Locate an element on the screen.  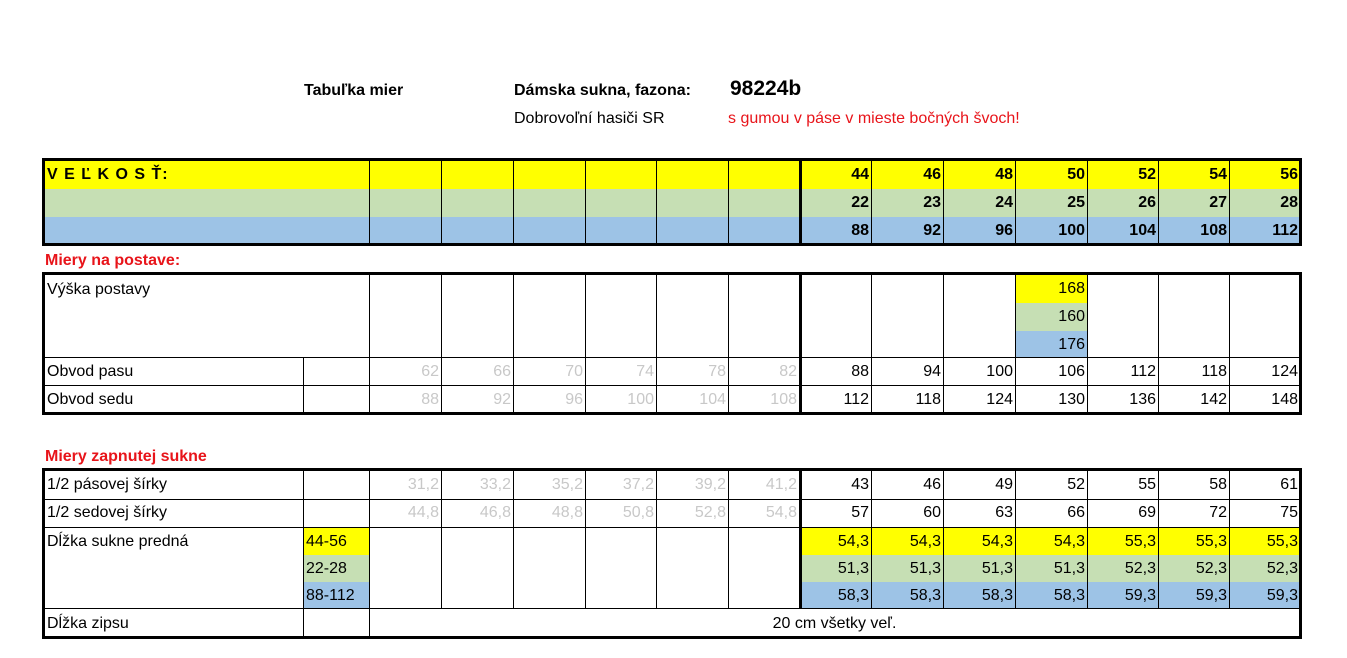
size-long: 104 is located at coordinates (1142, 230).